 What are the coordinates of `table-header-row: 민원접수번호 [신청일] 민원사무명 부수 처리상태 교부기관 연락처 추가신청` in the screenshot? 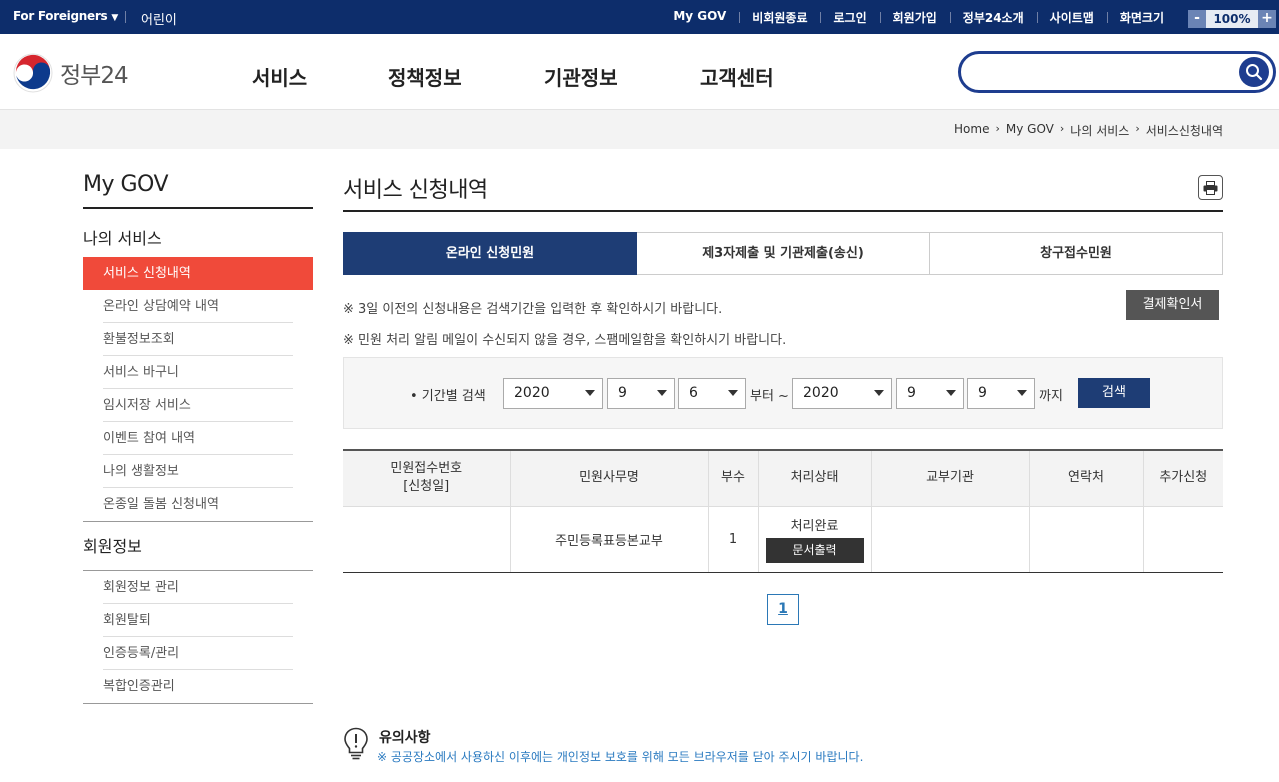 It's located at (783, 478).